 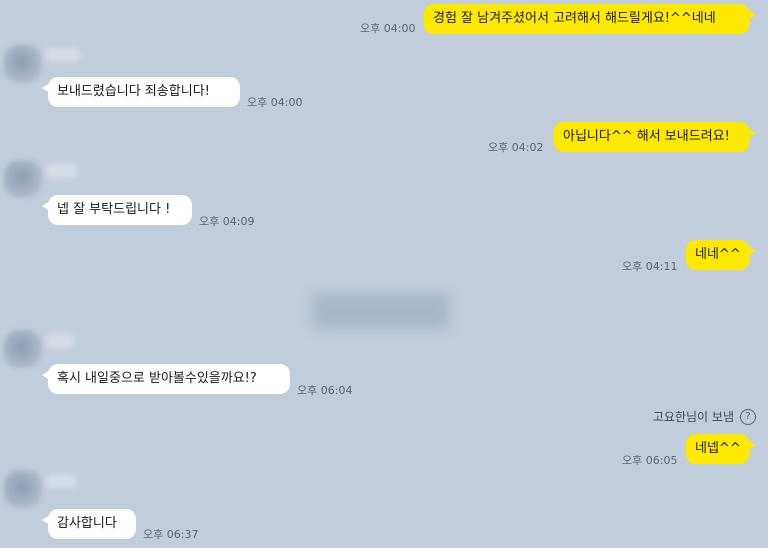 What do you see at coordinates (650, 460) in the screenshot?
I see `message-time: 오후 06:05` at bounding box center [650, 460].